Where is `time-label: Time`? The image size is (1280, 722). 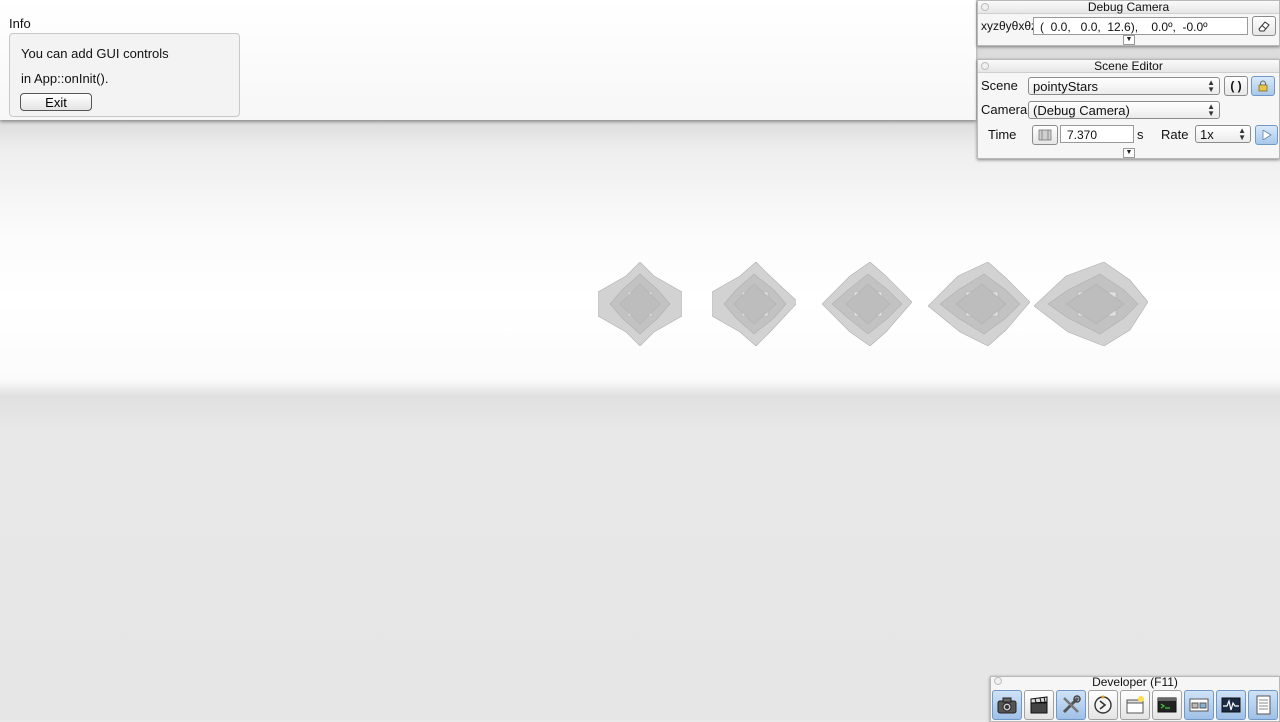
time-label: Time is located at coordinates (1002, 134).